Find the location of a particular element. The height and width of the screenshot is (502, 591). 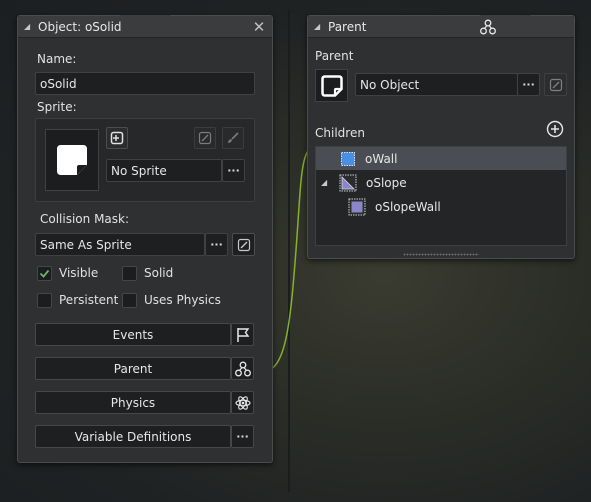

edit-sprite-button is located at coordinates (205, 138).